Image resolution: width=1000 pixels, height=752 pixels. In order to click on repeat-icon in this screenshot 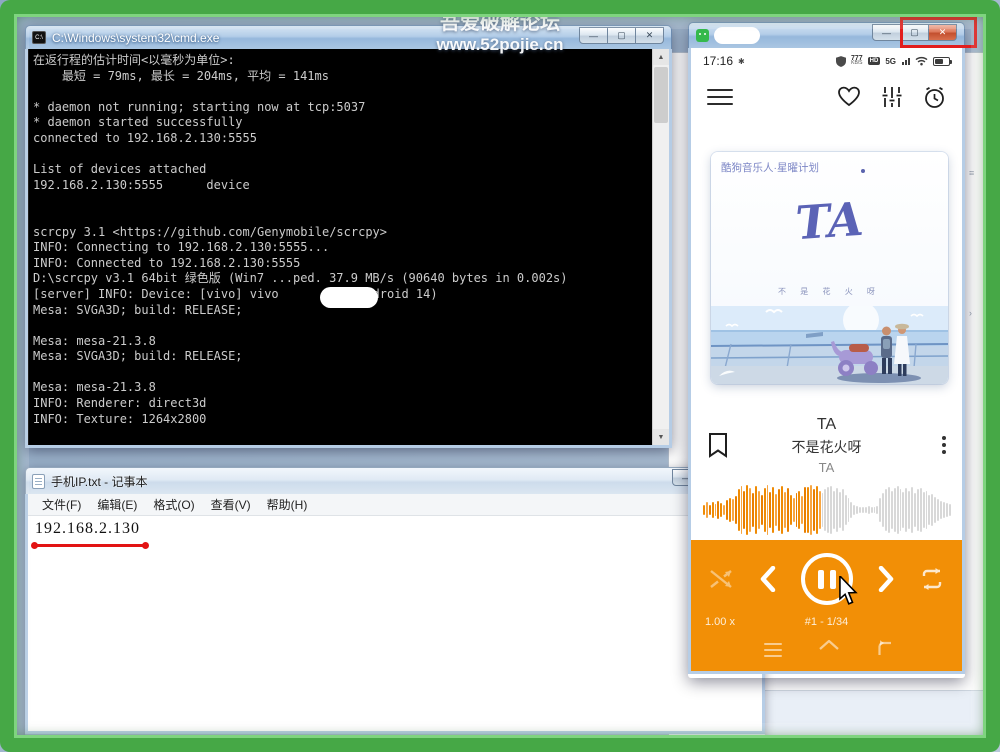, I will do `click(932, 579)`.